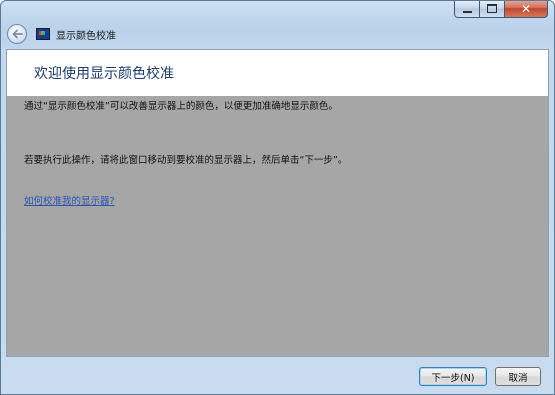  I want to click on footer: 下一步(N) 取消, so click(277, 375).